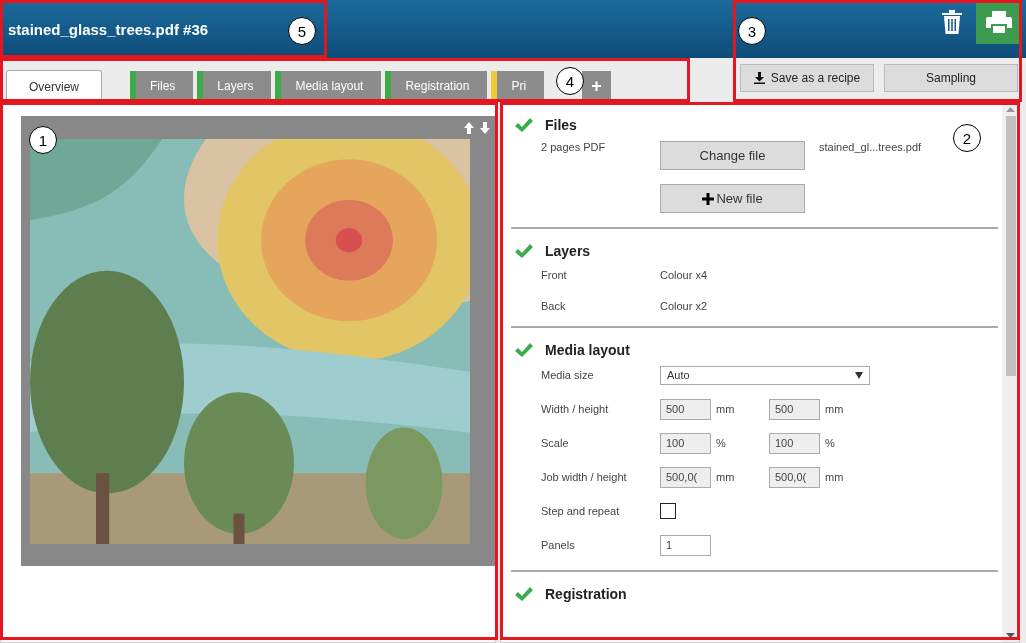 The width and height of the screenshot is (1026, 643). I want to click on field-label: Media size, so click(568, 375).